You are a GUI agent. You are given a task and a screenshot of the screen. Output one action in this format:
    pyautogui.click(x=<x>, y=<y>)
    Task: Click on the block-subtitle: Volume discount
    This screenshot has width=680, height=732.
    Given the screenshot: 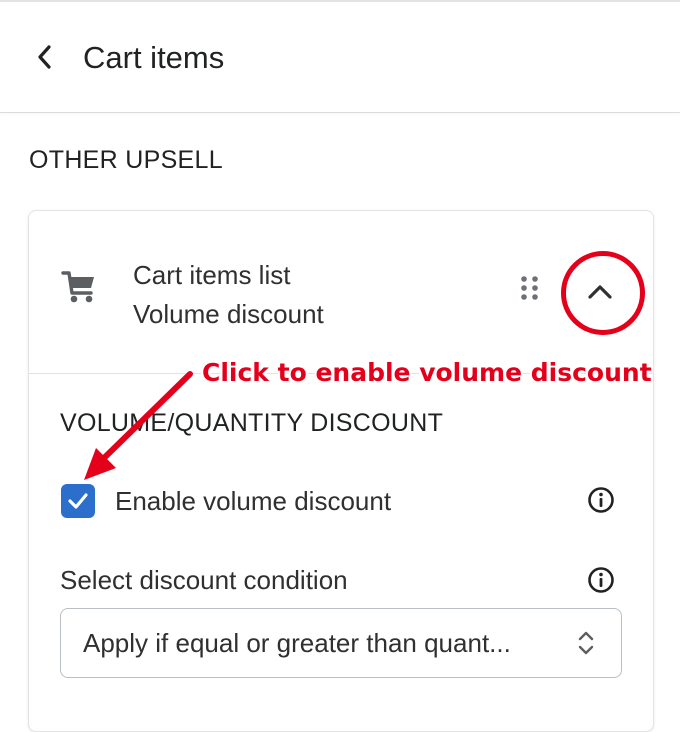 What is the action you would take?
    pyautogui.click(x=228, y=314)
    